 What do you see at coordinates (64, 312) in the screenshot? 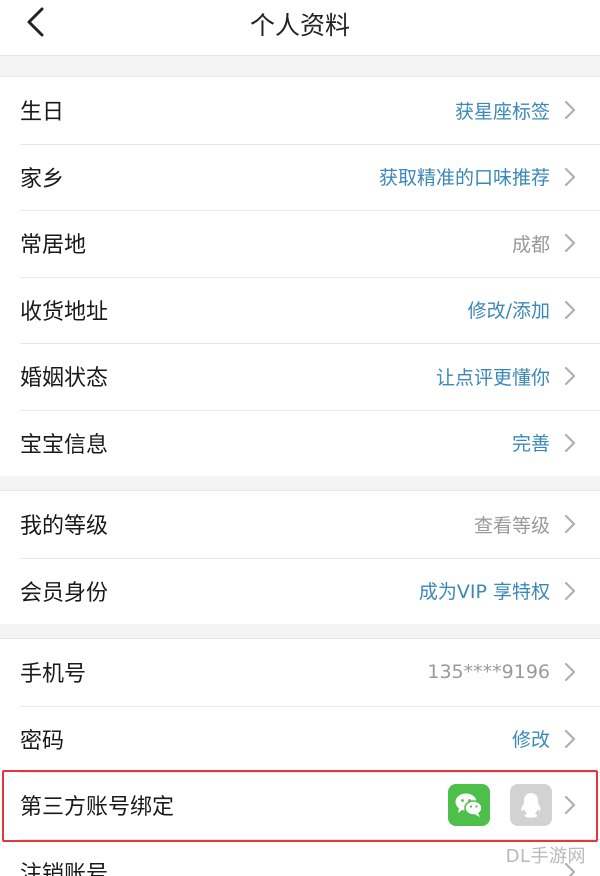
I see `row-label: 收货地址` at bounding box center [64, 312].